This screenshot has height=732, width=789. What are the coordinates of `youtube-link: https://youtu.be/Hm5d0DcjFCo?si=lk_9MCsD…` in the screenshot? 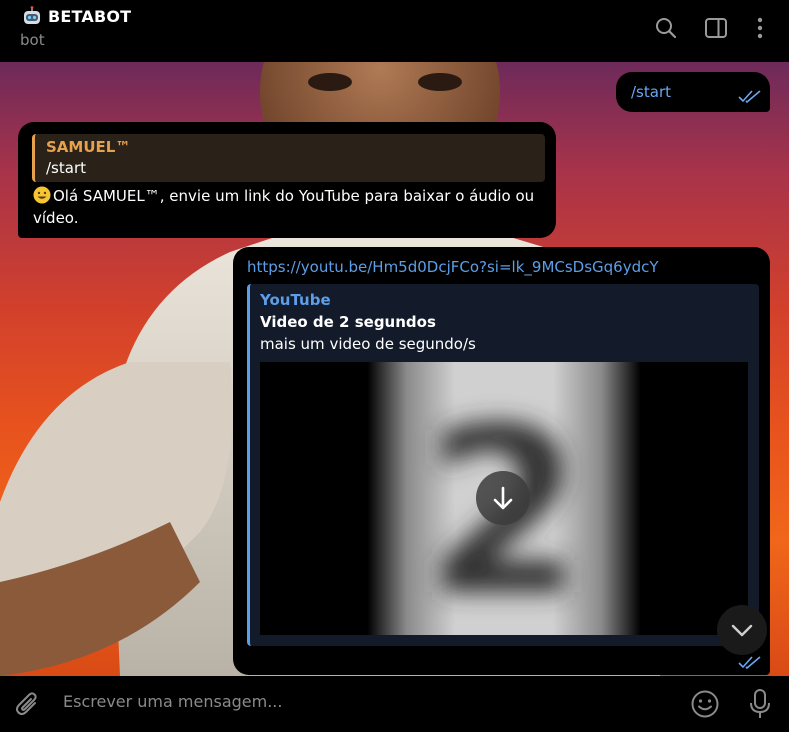 It's located at (453, 267).